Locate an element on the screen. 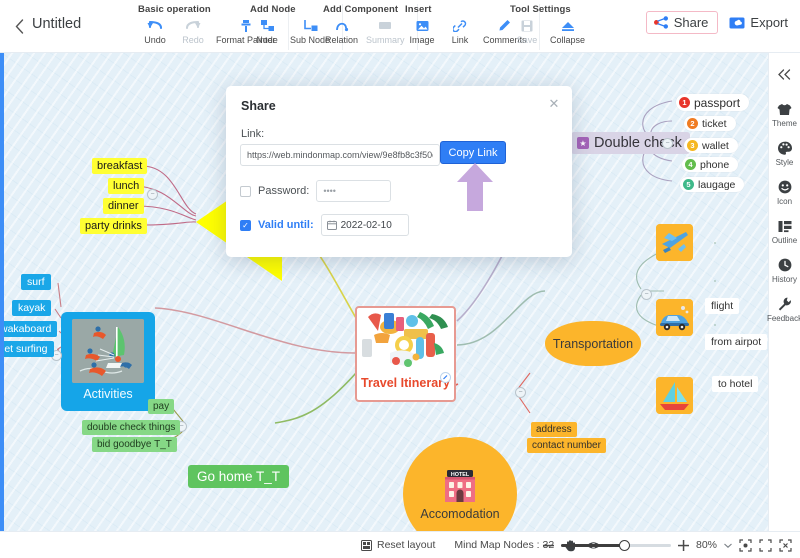  zoom-slider-fill is located at coordinates (591, 545).